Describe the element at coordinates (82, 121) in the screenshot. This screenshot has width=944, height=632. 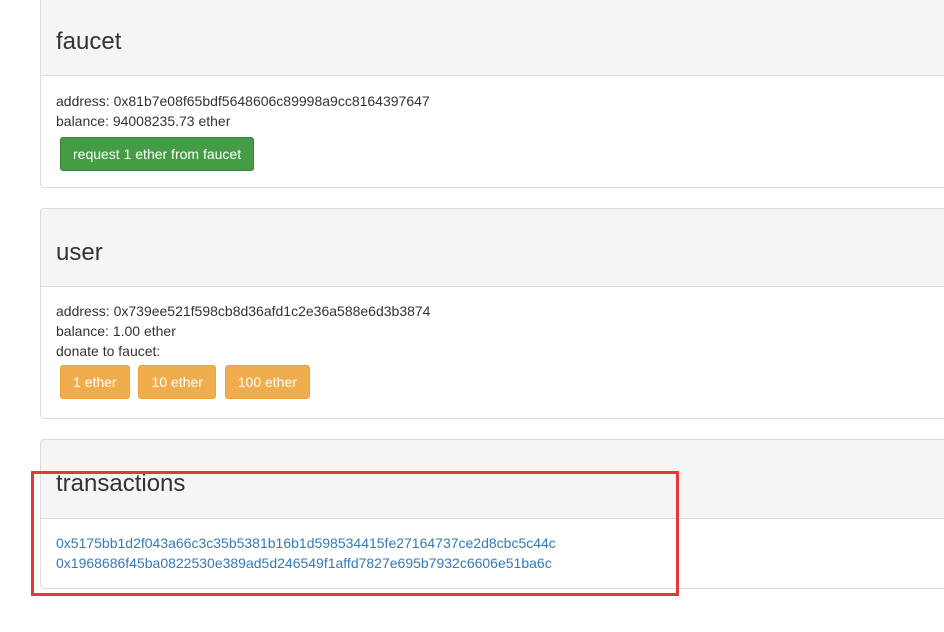
I see `faucet-balance-label: balance:` at that location.